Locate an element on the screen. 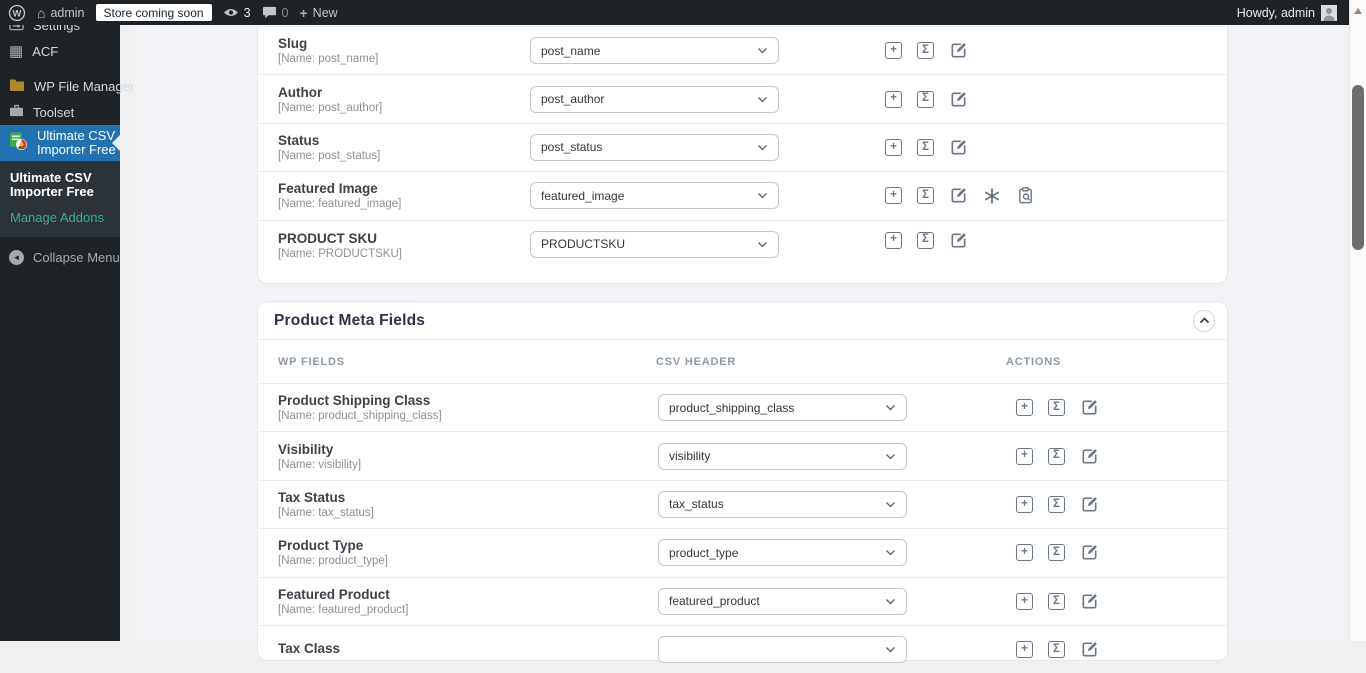 The width and height of the screenshot is (1366, 673). select-value: post_author is located at coordinates (573, 99).